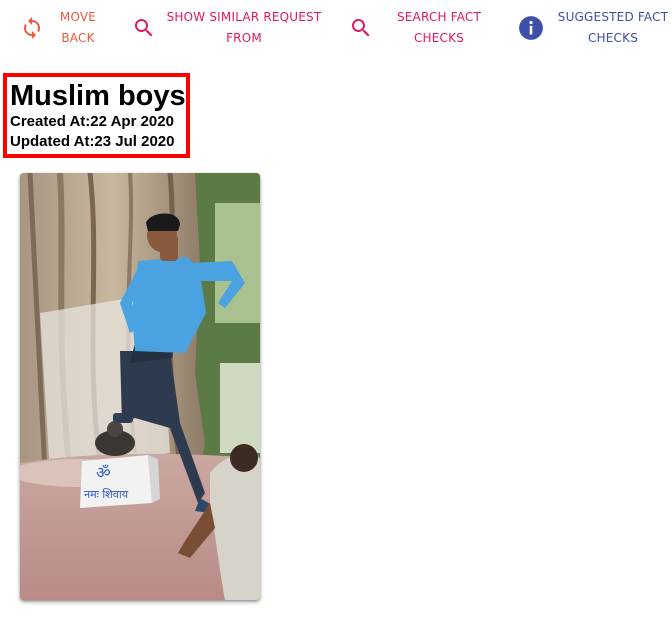  What do you see at coordinates (439, 27) in the screenshot?
I see `search-fact-checks-label: SEARCH FACT CHECKS` at bounding box center [439, 27].